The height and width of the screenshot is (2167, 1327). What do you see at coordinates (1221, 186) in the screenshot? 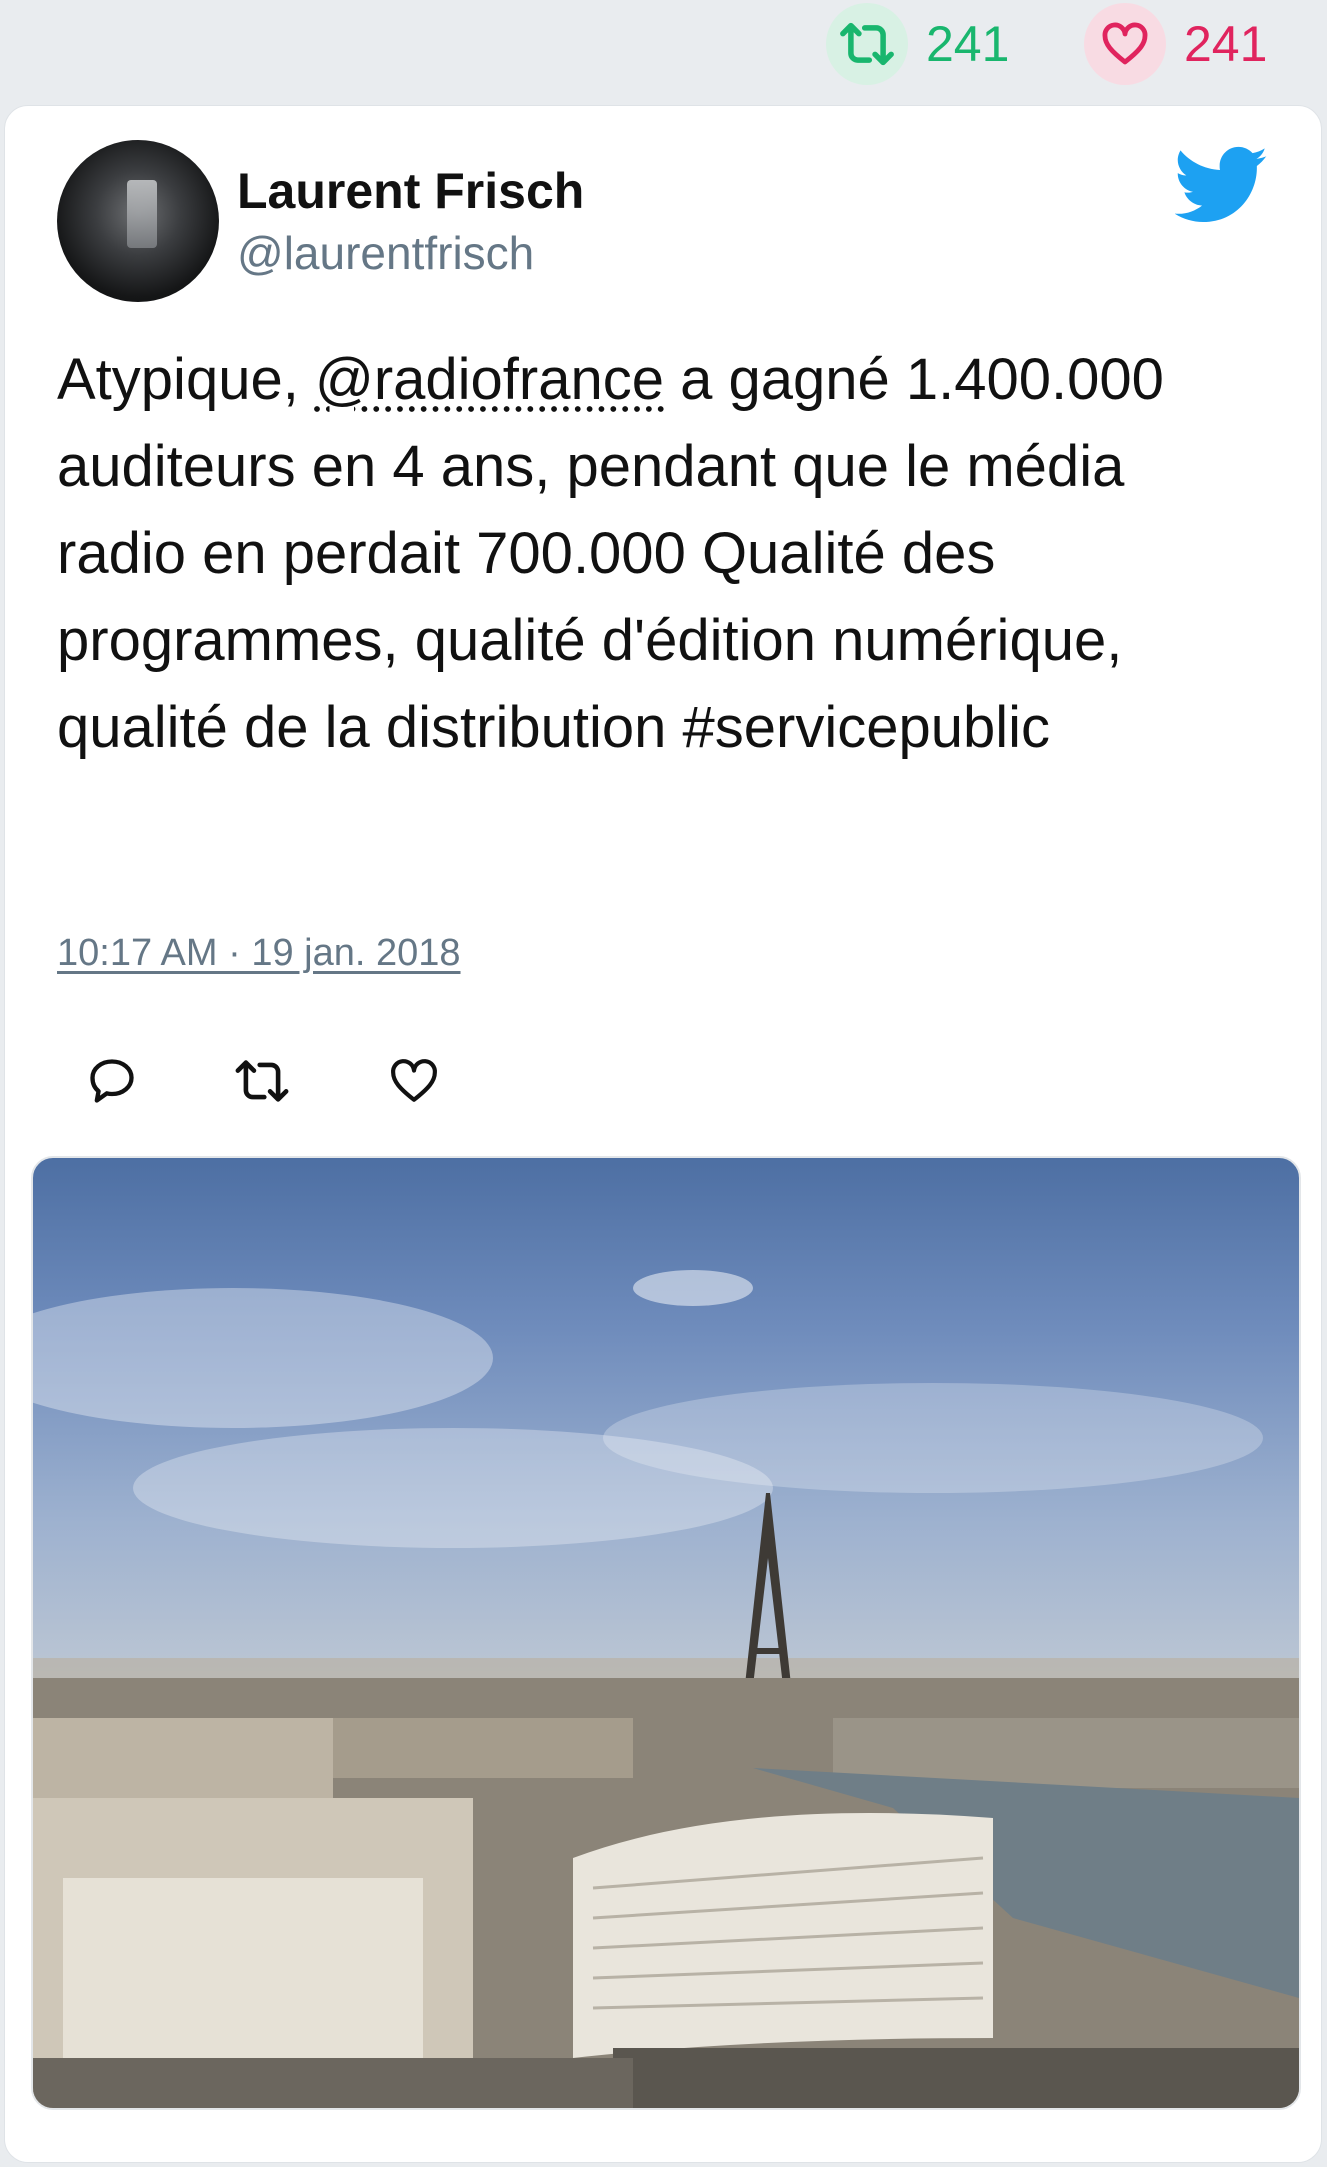
I see `twitter-bird-icon` at bounding box center [1221, 186].